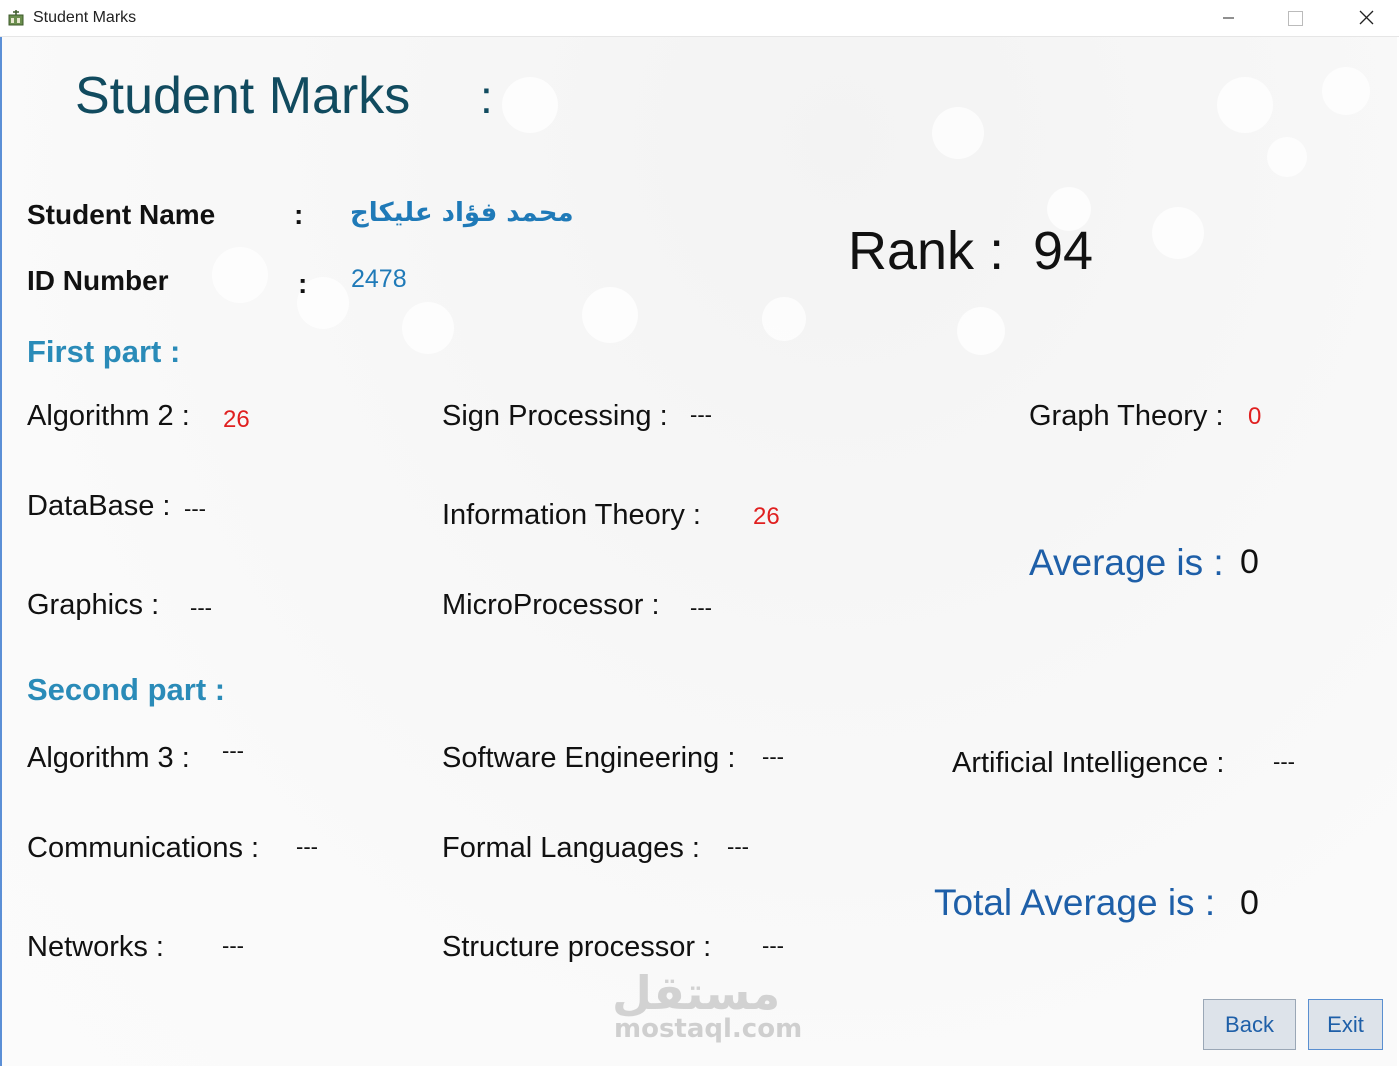 This screenshot has width=1399, height=1066. Describe the element at coordinates (551, 605) in the screenshot. I see `subject-label: MicroProcessor :` at that location.